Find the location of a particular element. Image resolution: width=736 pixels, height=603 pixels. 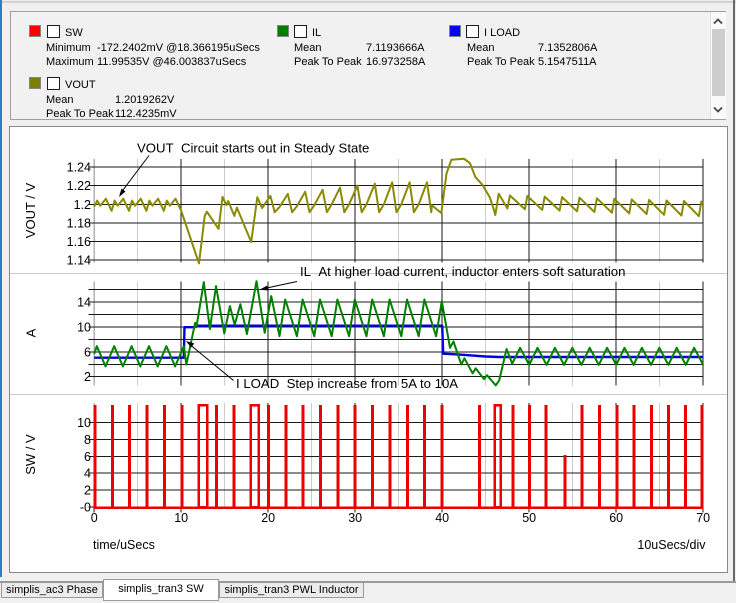

svg-text: 30 is located at coordinates (355, 518).